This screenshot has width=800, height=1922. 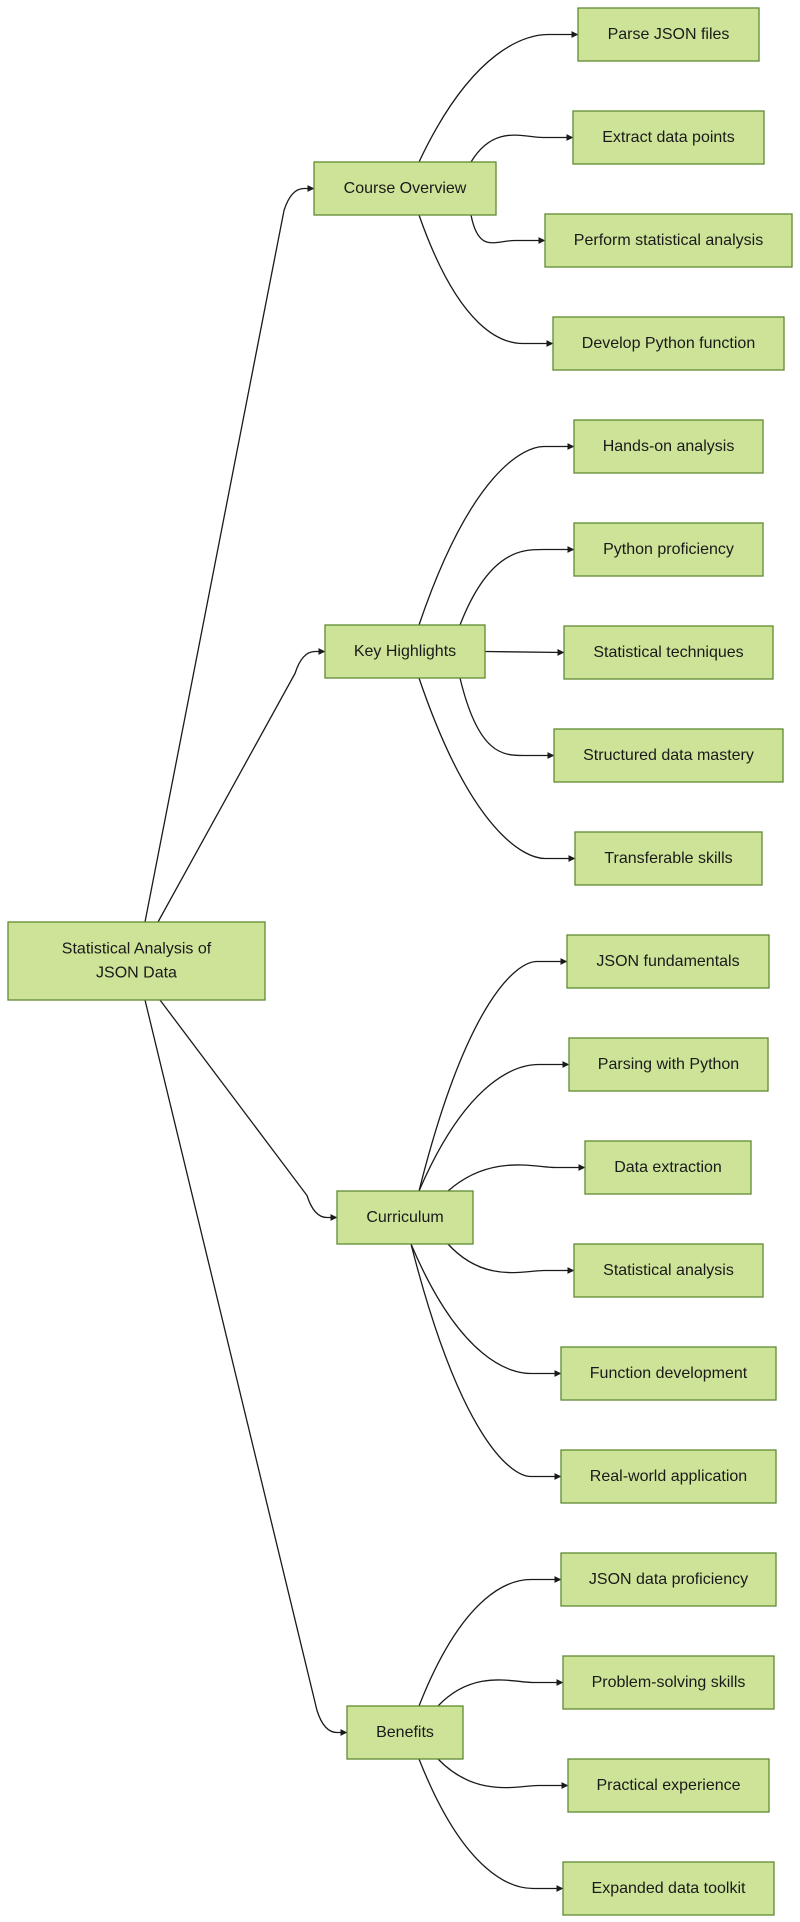 I want to click on leaf-data-extraction-label: Data extraction, so click(x=668, y=1167).